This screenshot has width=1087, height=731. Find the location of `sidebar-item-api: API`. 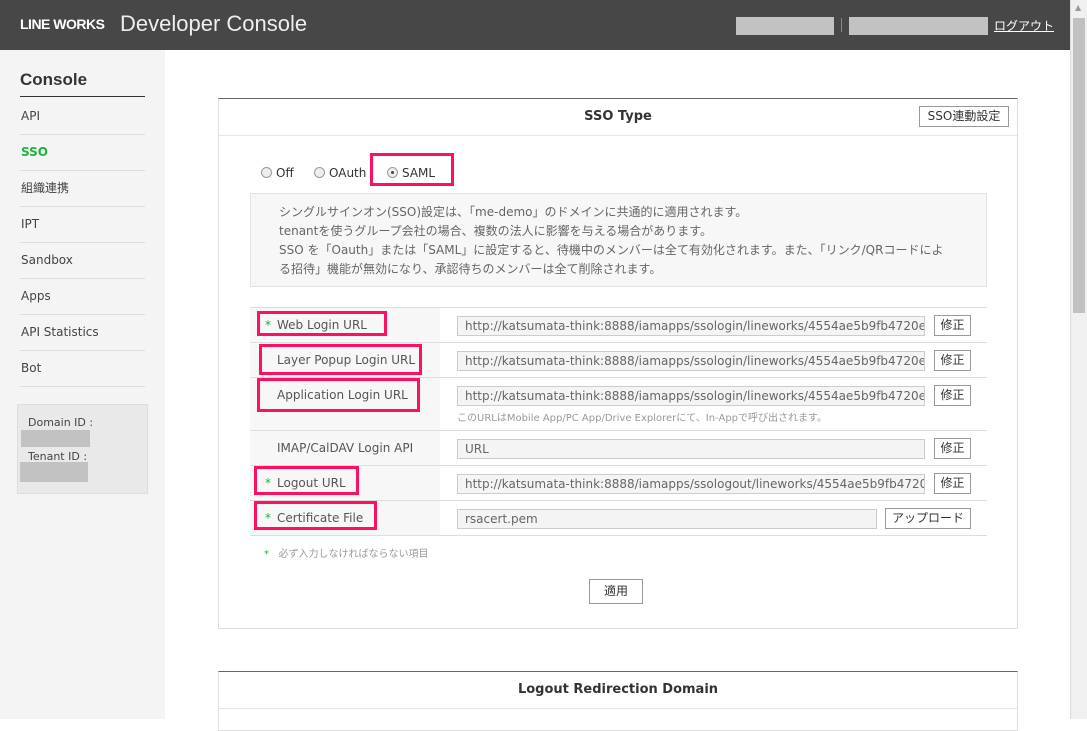

sidebar-item-api: API is located at coordinates (82, 117).